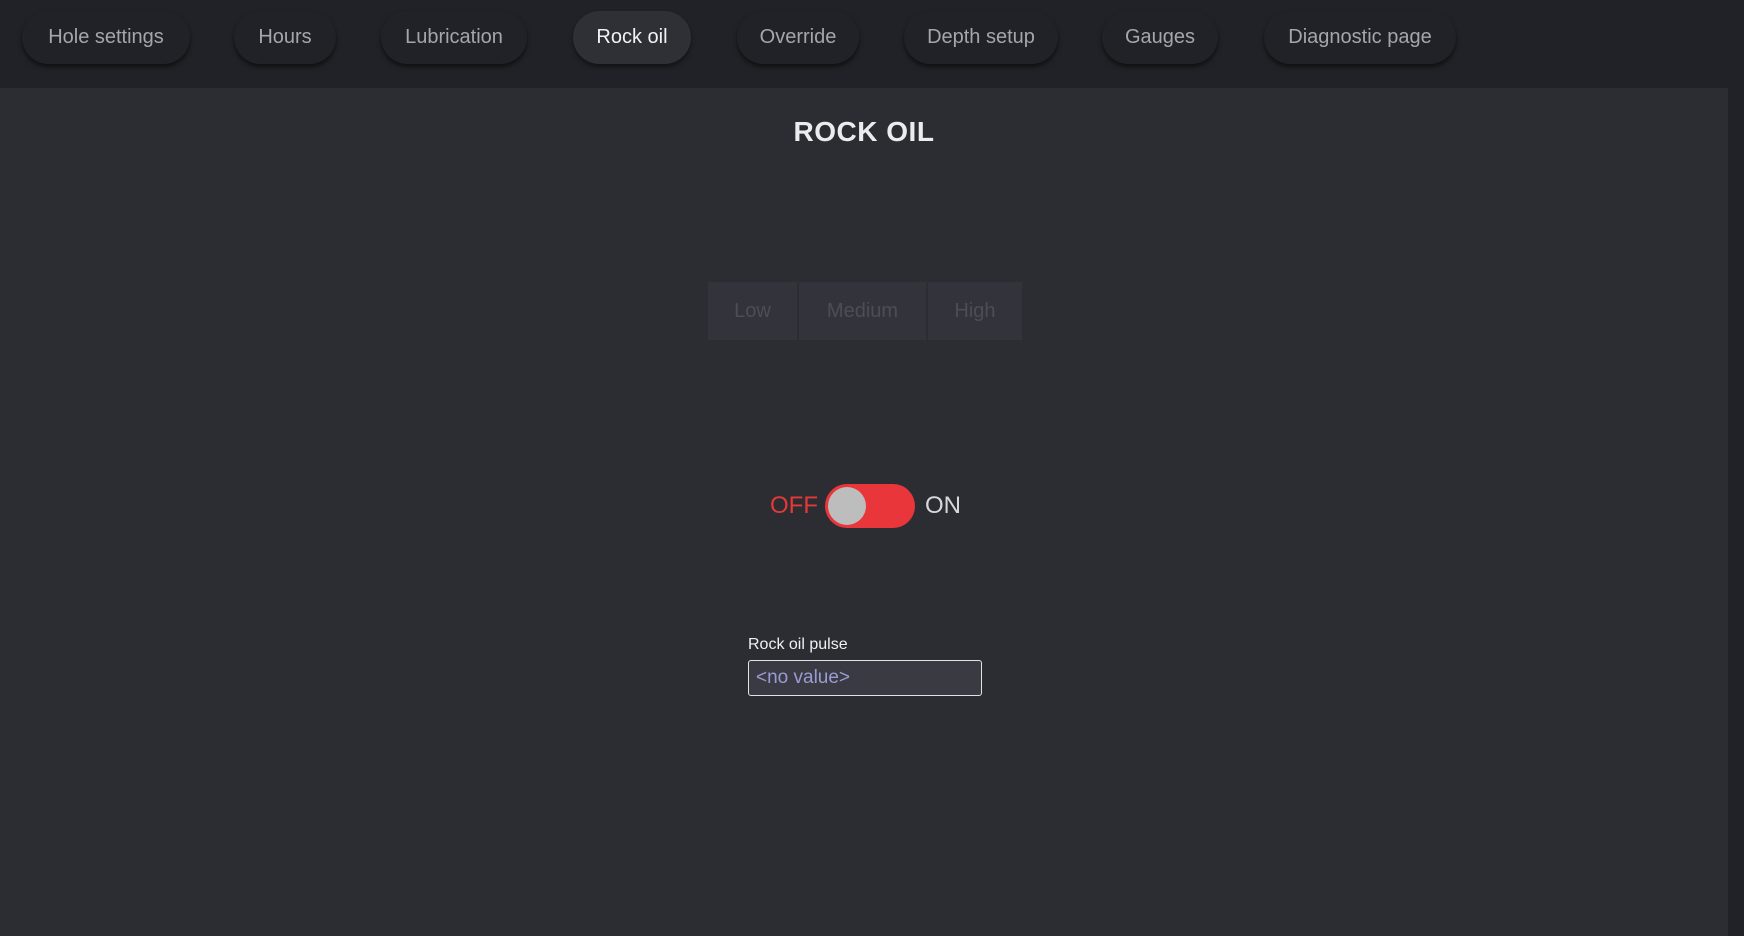  Describe the element at coordinates (865, 678) in the screenshot. I see `rock-oil-pulse-input` at that location.